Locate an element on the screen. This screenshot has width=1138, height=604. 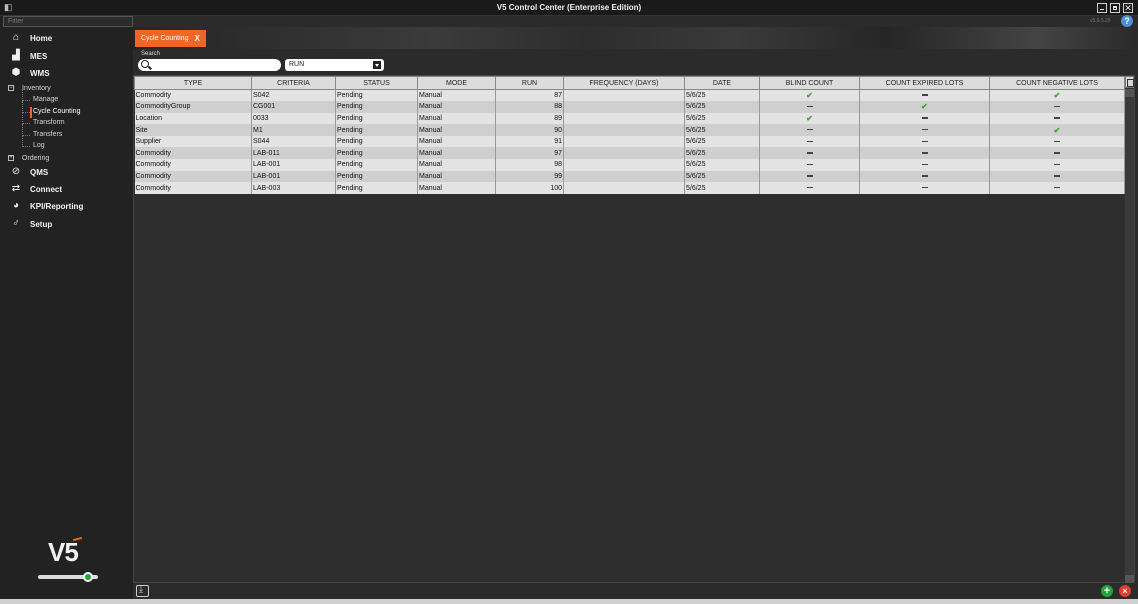
column-header: TYPE is located at coordinates (193, 83).